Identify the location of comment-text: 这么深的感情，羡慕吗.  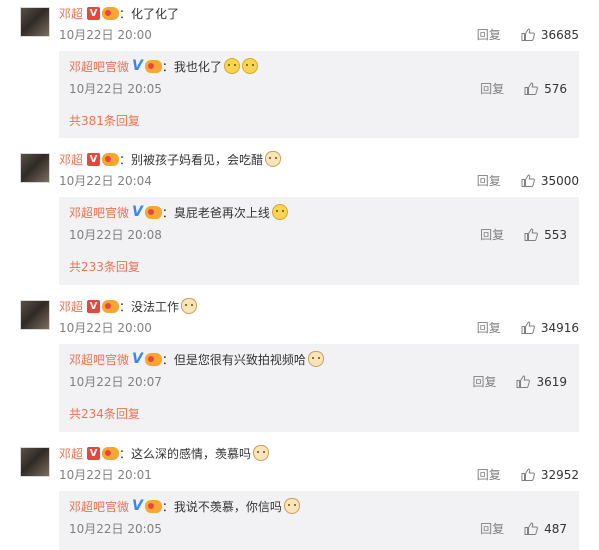
(191, 453).